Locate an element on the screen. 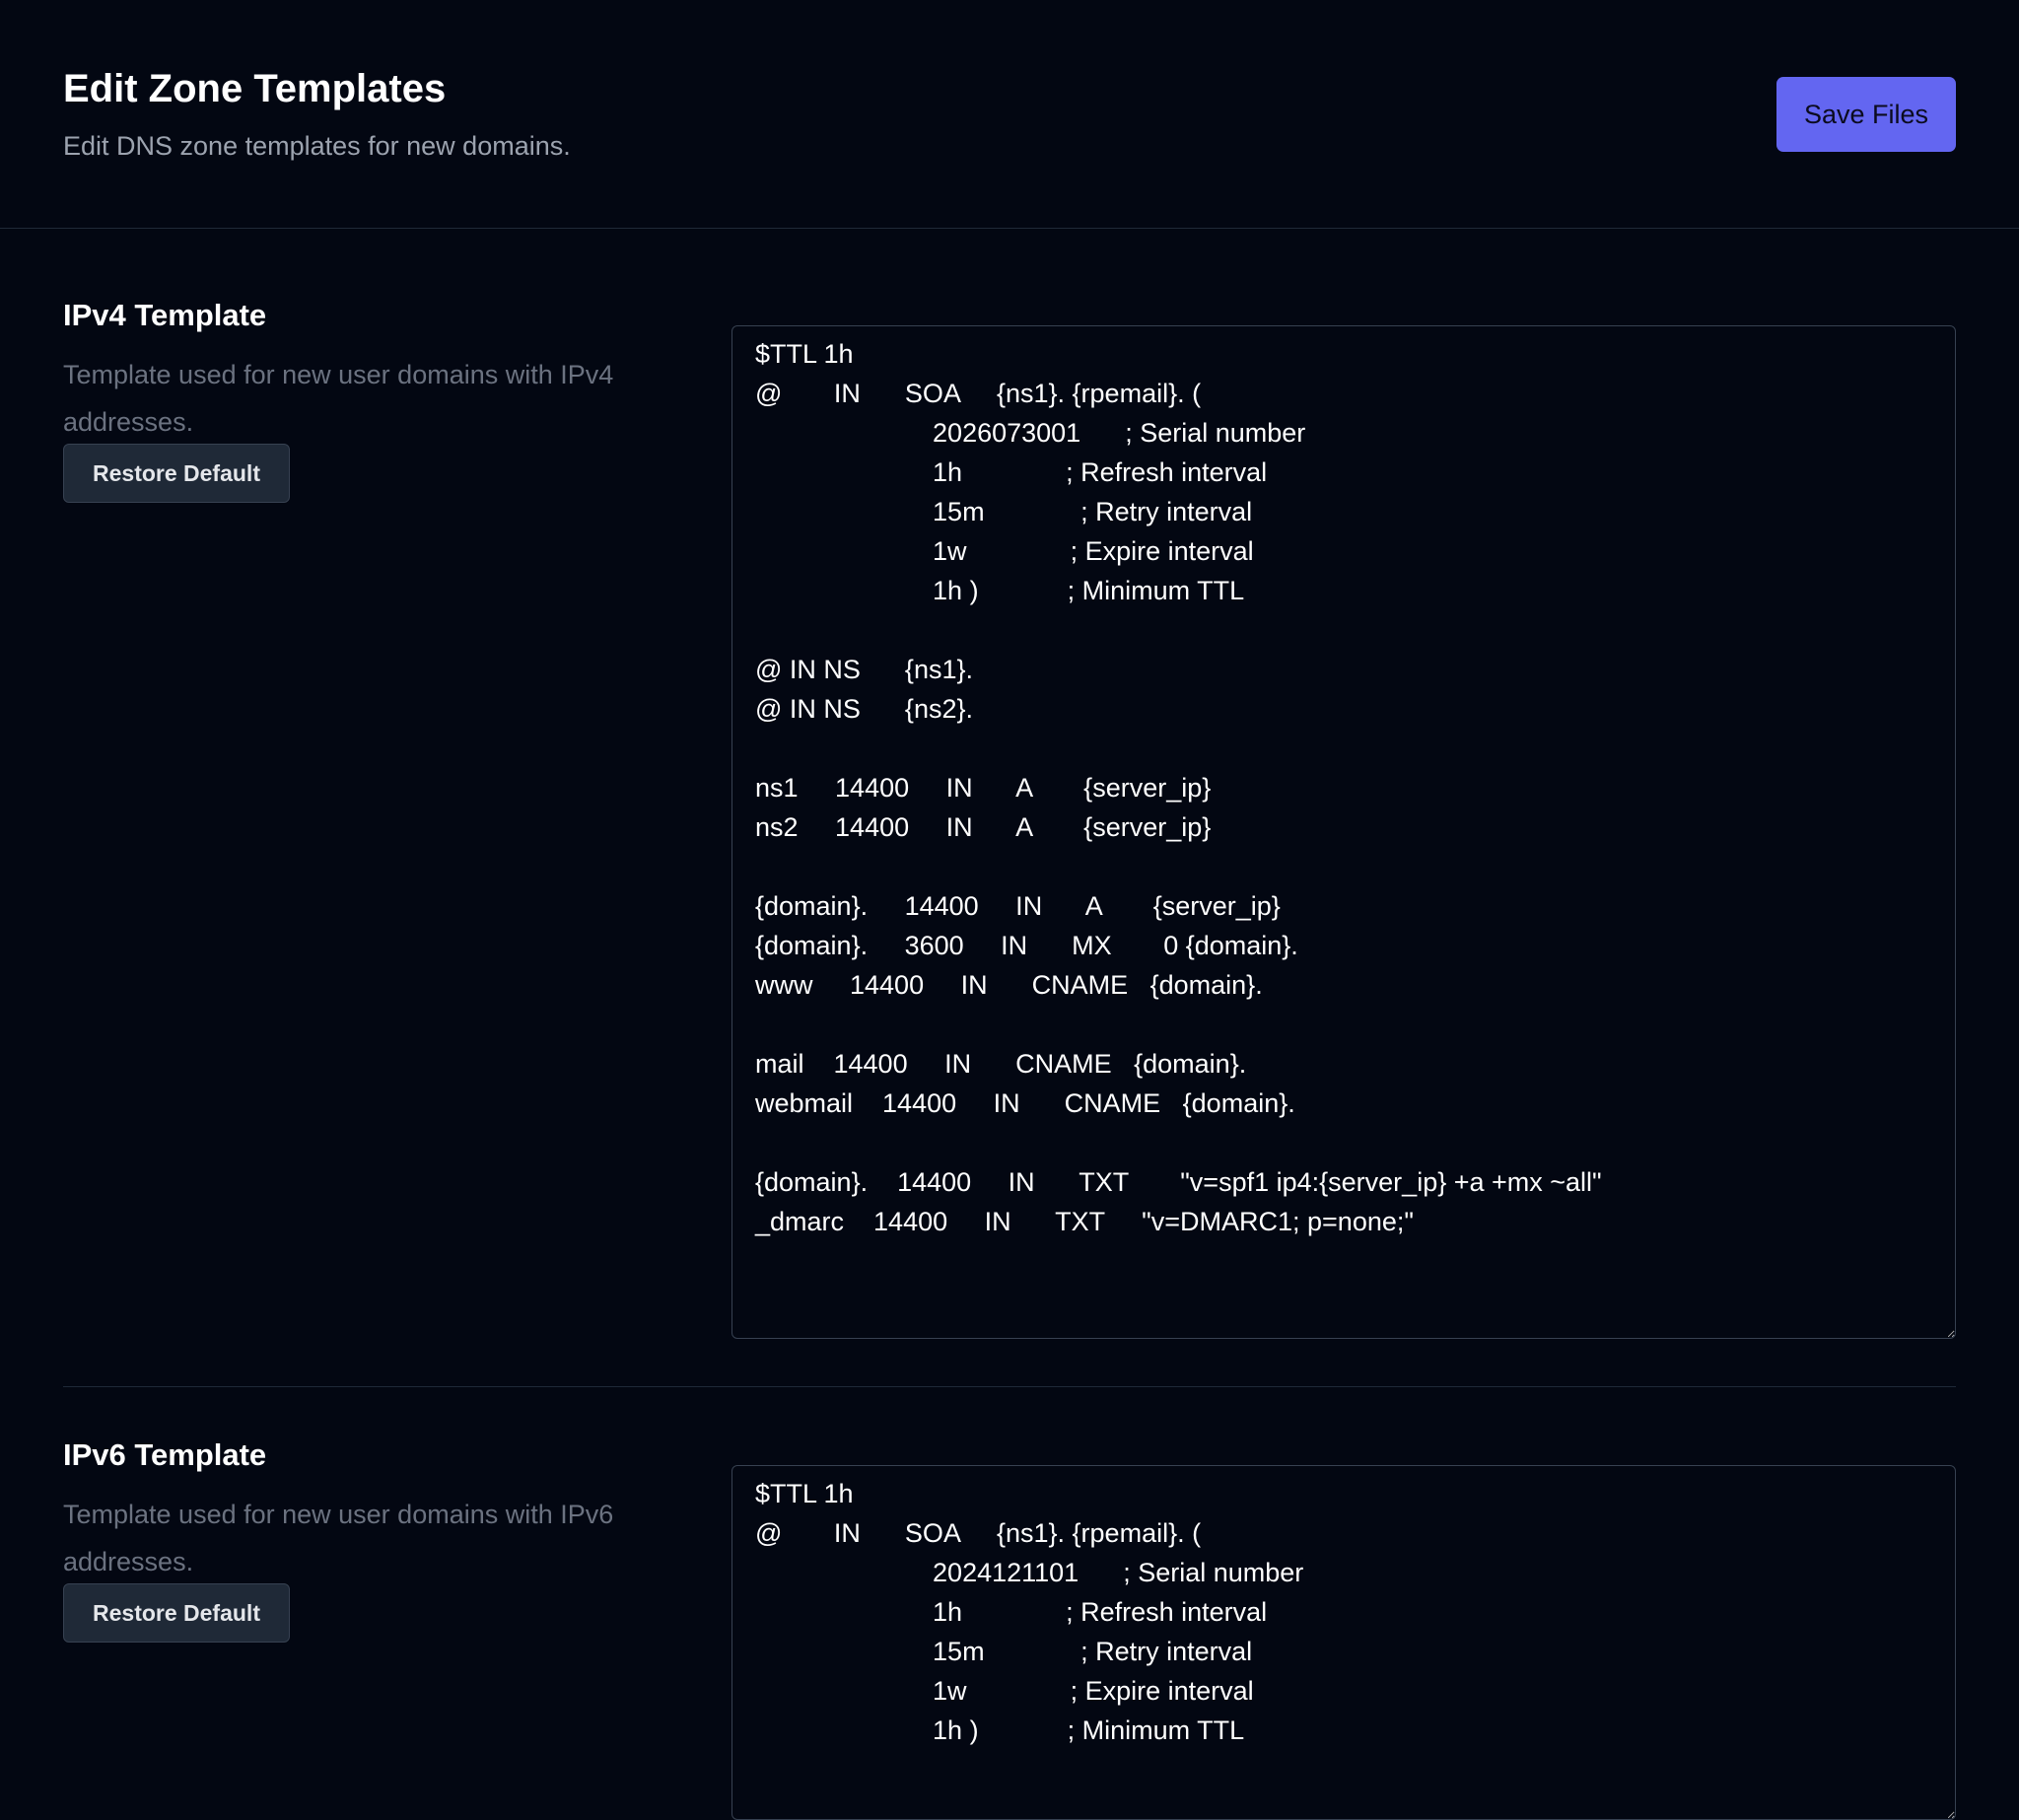 The image size is (2019, 1820). ipv4-template-title: IPv4 Template is located at coordinates (165, 315).